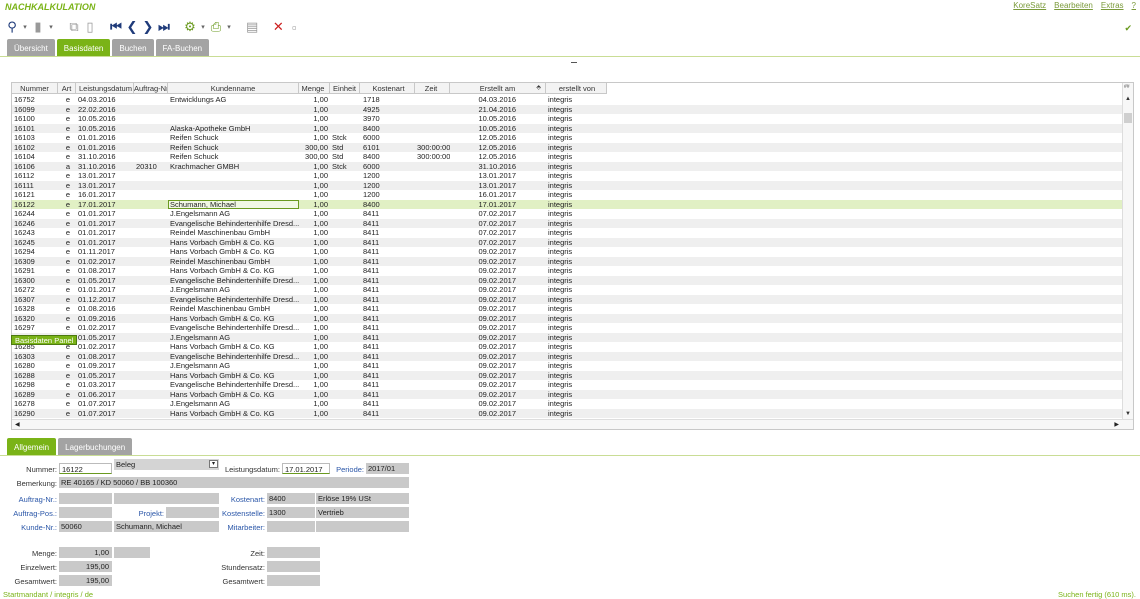 This screenshot has height=599, width=1140. Describe the element at coordinates (294, 27) in the screenshot. I see `trash-icon: ▫` at that location.